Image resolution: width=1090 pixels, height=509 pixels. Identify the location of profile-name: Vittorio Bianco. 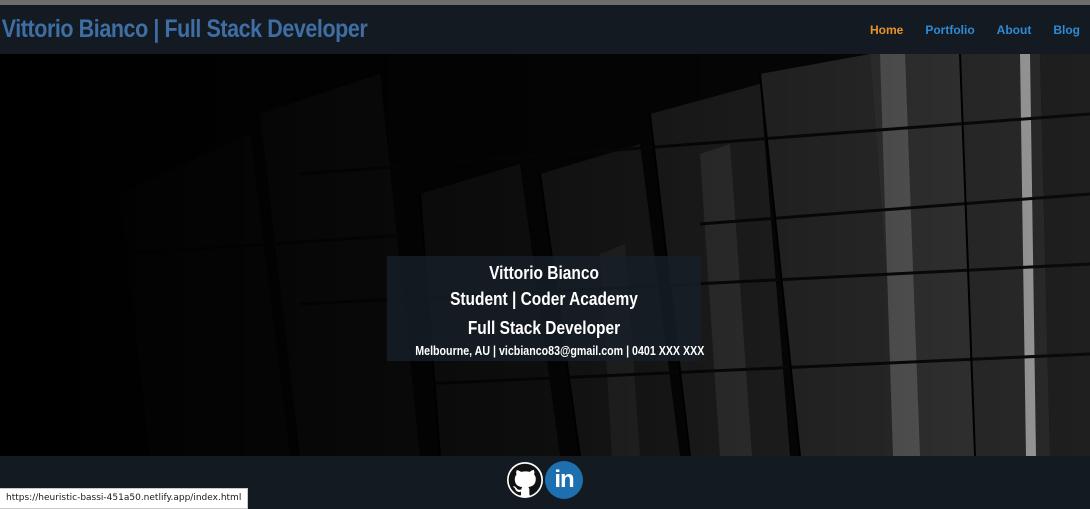
(544, 273).